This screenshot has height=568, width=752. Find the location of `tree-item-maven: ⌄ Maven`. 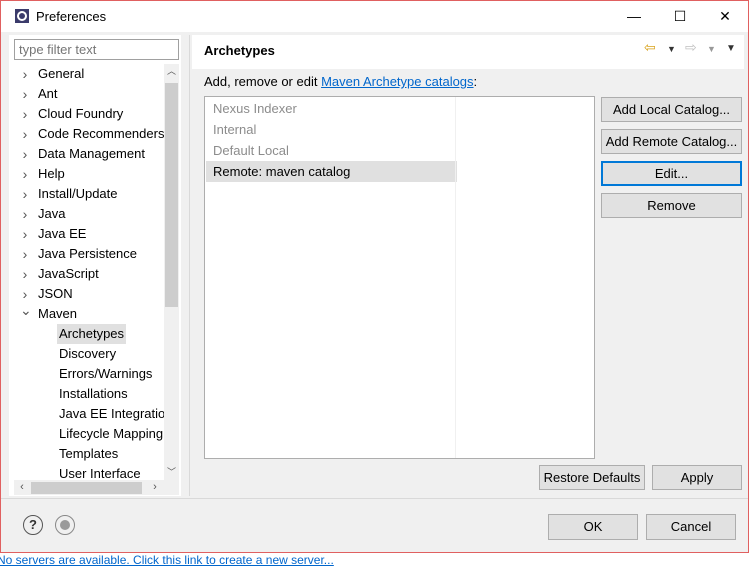

tree-item-maven: ⌄ Maven is located at coordinates (89, 313).